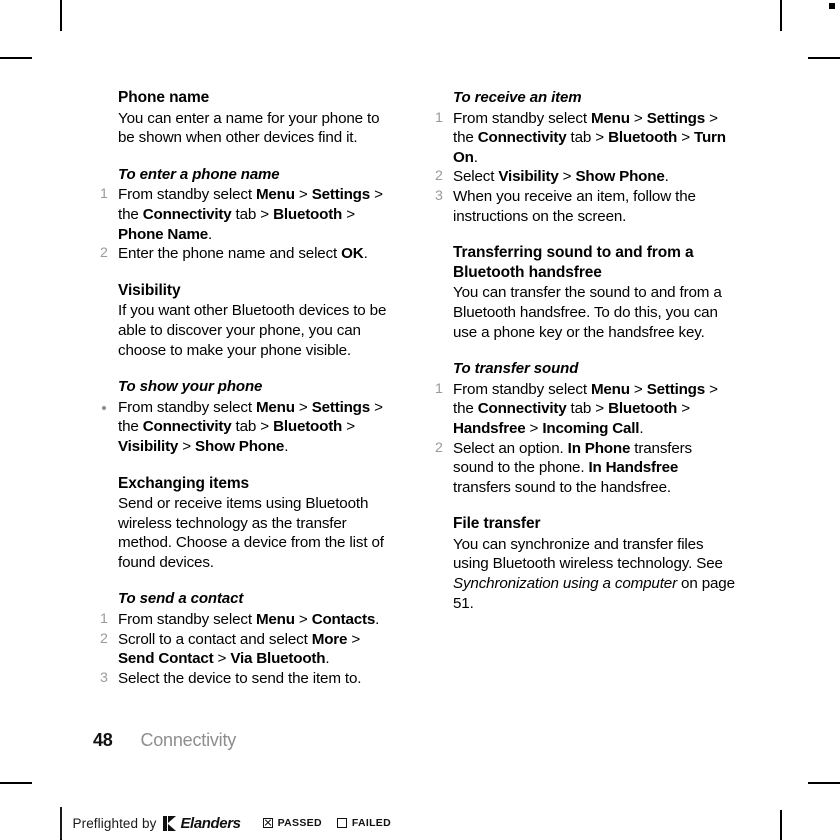  I want to click on preflight-failed-label: FAILED, so click(371, 823).